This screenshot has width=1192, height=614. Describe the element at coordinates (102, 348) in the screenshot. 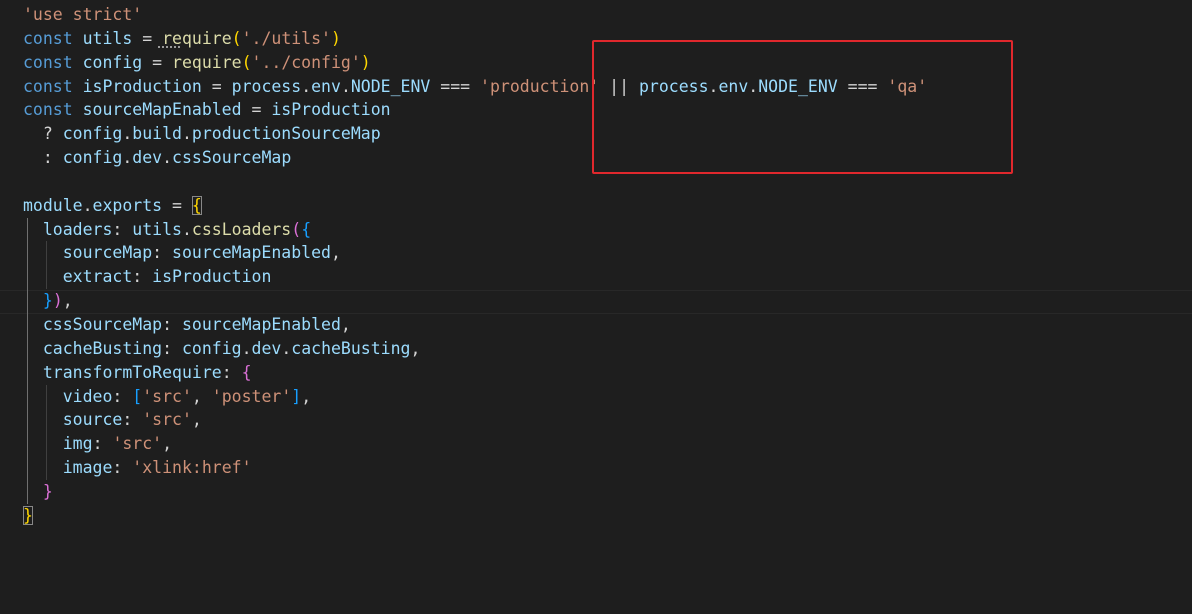

I see `code-token: cacheBusting` at that location.